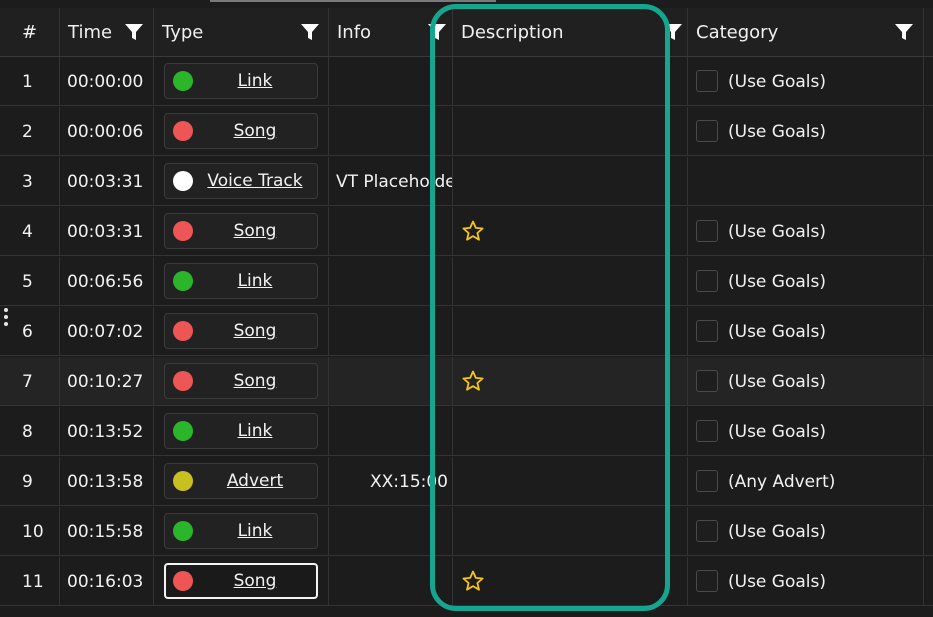 This screenshot has width=933, height=617. I want to click on table-row: 5 00:06:56 Link (Use Goals), so click(466, 281).